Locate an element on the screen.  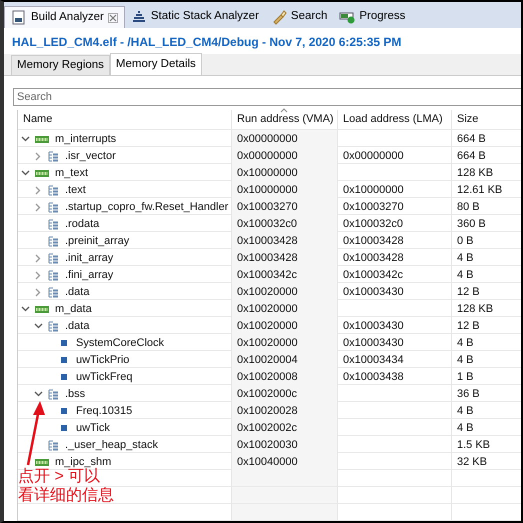
table-cell-text: 0x1002002c is located at coordinates (267, 428).